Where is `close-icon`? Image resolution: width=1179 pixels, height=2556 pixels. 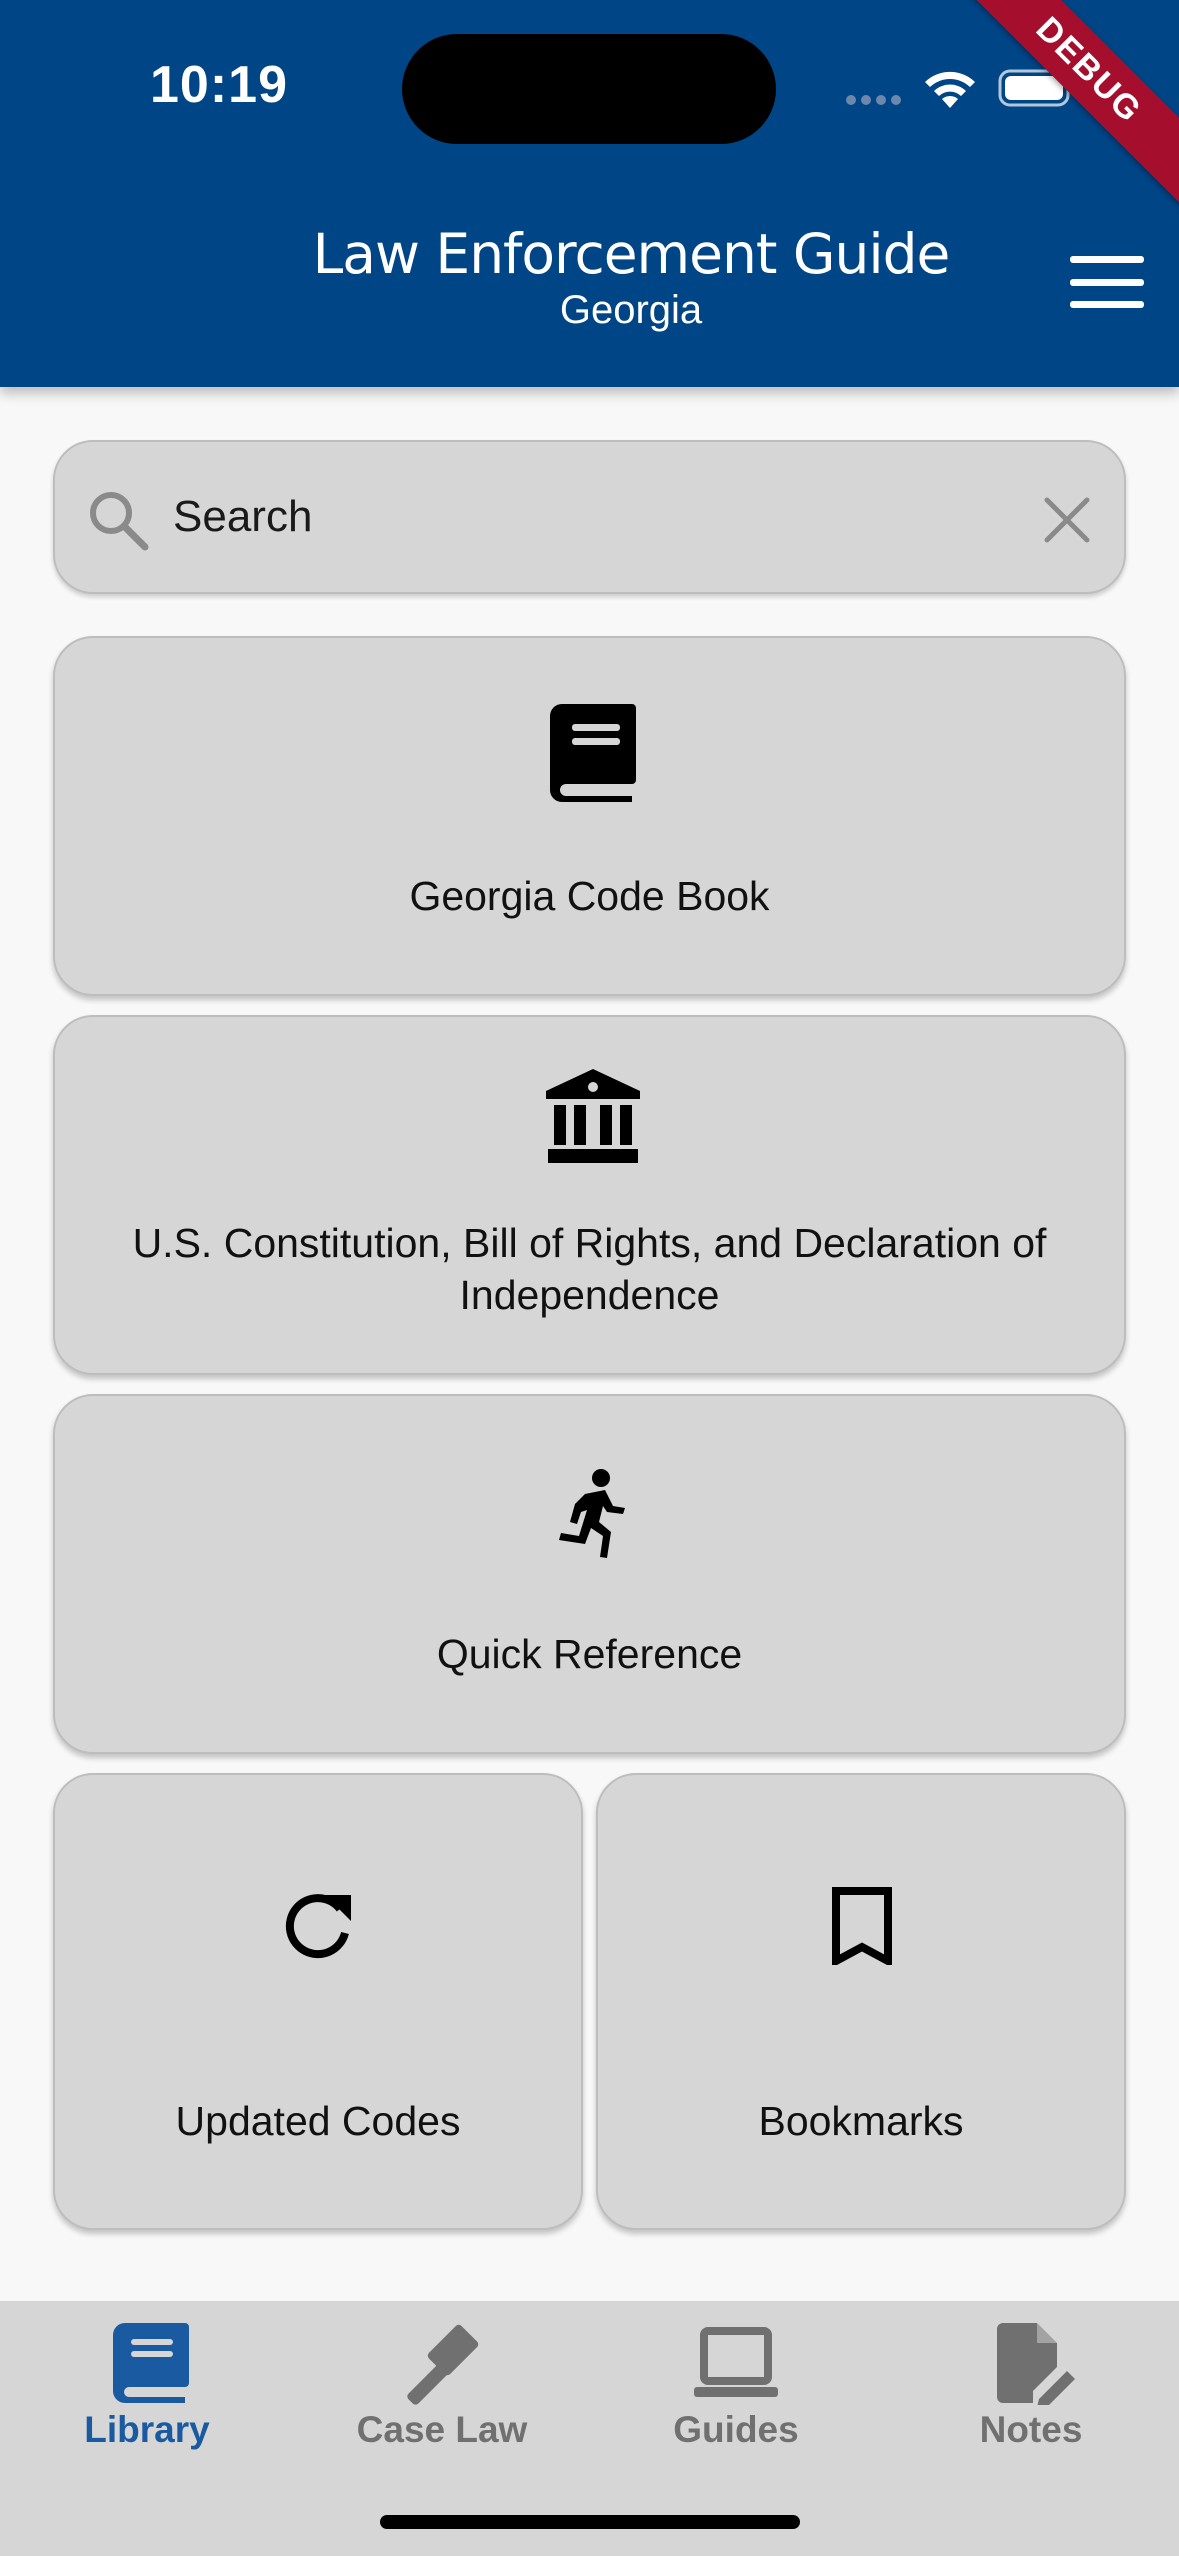
close-icon is located at coordinates (1067, 520).